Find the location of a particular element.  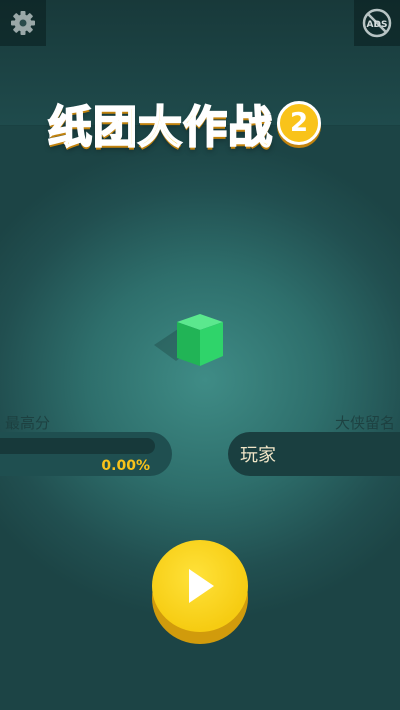

play-button is located at coordinates (200, 592).